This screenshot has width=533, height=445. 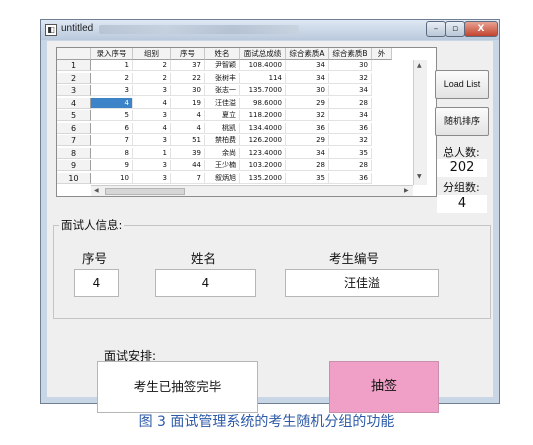 I want to click on random-sort-button: 随机排序, so click(x=462, y=121).